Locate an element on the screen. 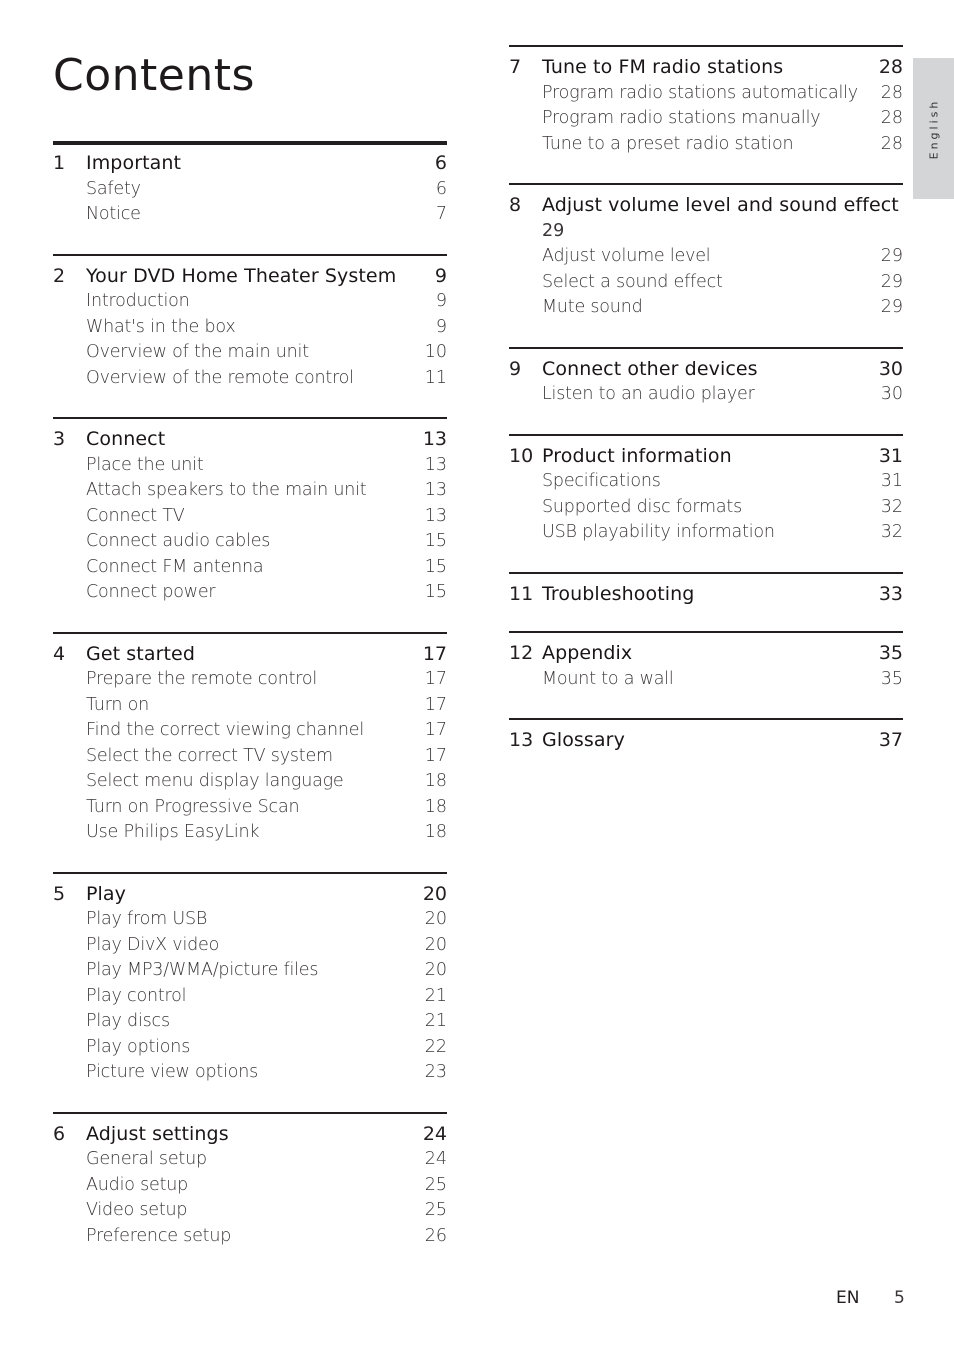 This screenshot has width=954, height=1351. entry-label: Place the unit is located at coordinates (239, 466).